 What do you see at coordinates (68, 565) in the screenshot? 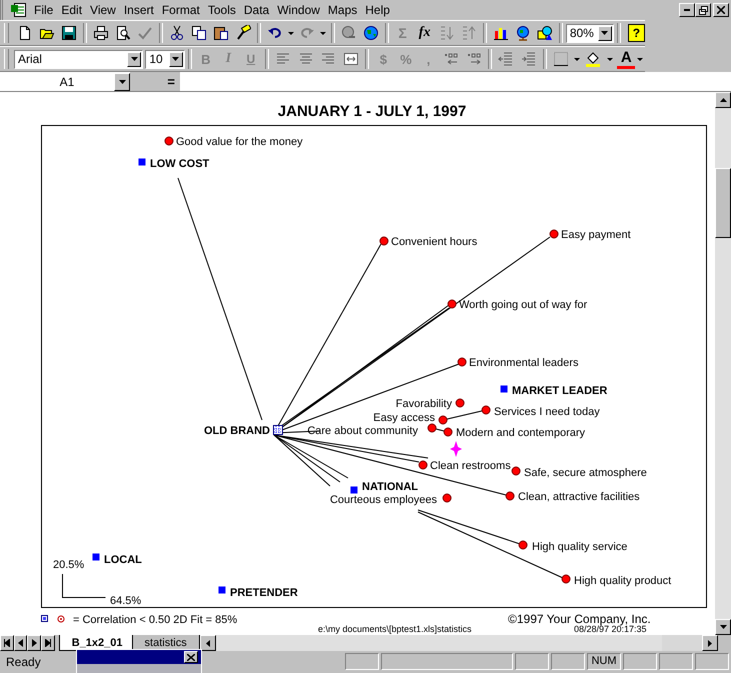
I see `scale-label: 20.5%` at bounding box center [68, 565].